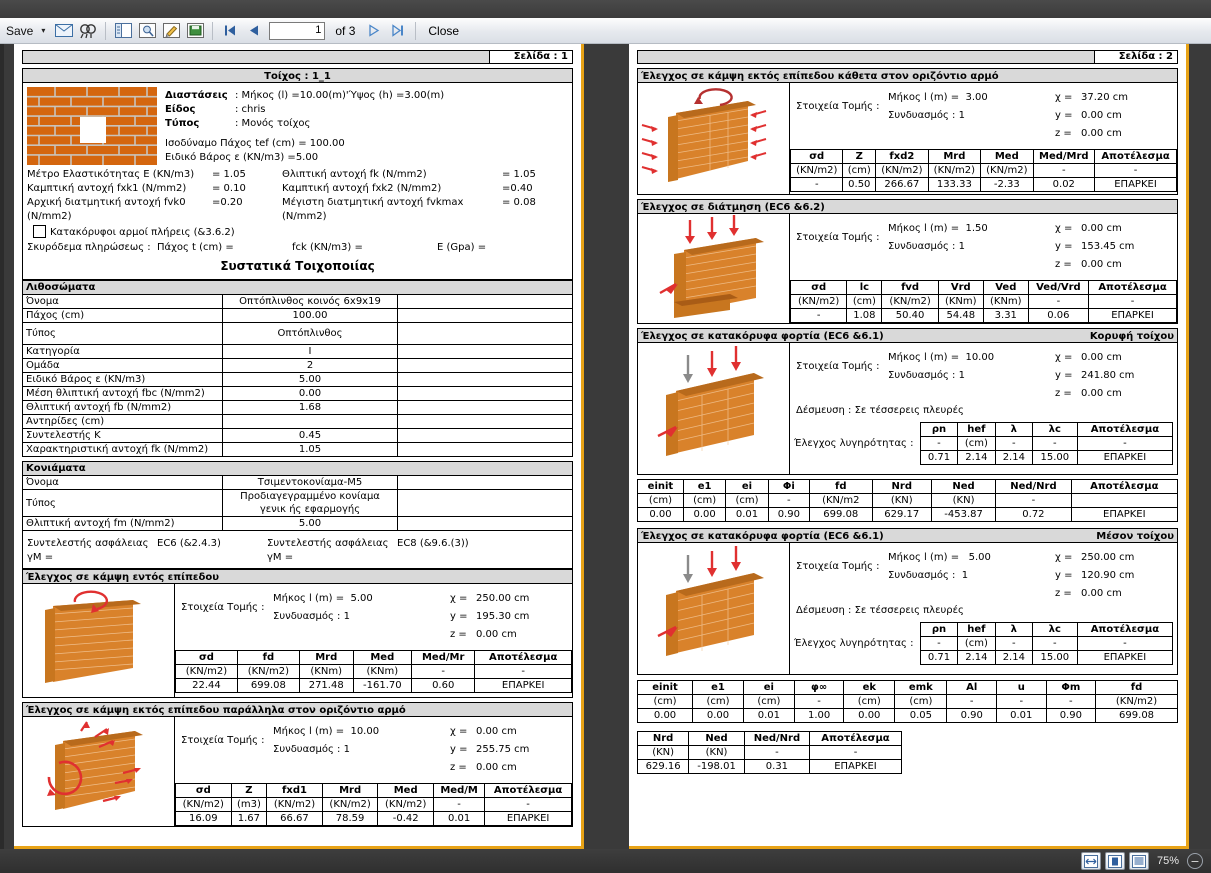  Describe the element at coordinates (147, 31) in the screenshot. I see `print-preview-icon` at that location.